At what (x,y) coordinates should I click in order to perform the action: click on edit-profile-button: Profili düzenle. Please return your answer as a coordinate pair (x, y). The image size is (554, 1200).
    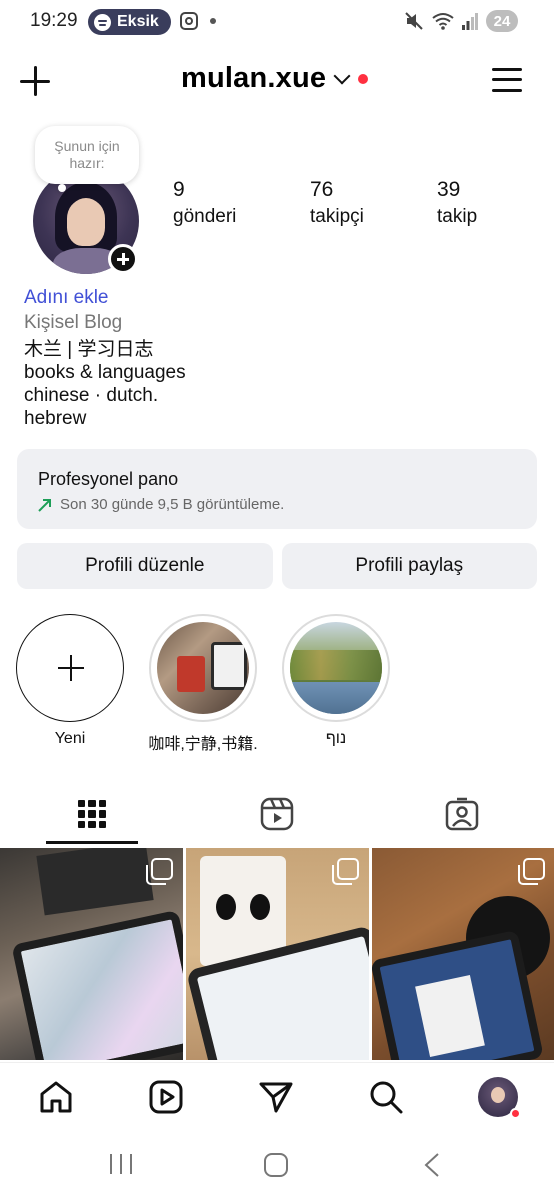
    Looking at the image, I should click on (145, 566).